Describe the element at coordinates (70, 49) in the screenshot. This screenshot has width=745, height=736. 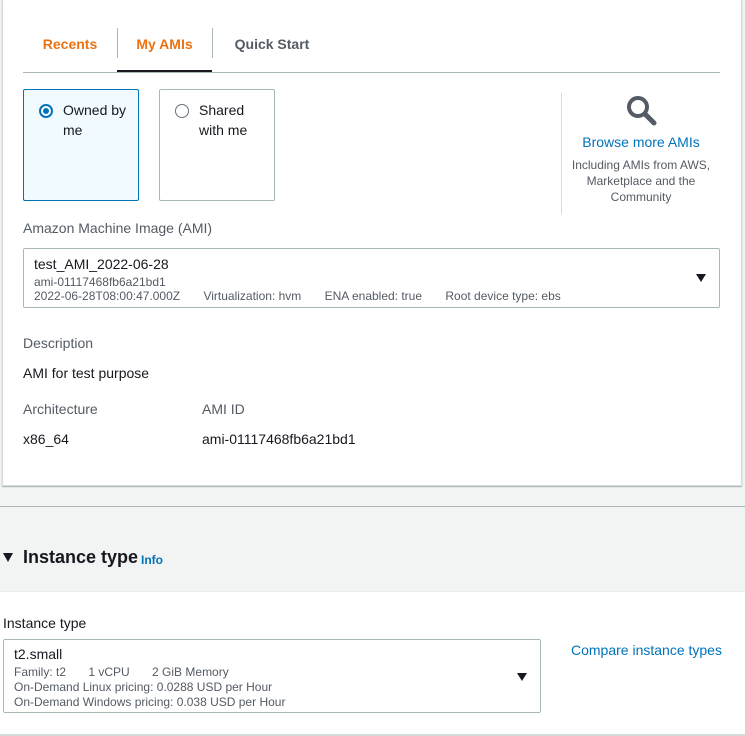
I see `tab-recents: Recents` at that location.